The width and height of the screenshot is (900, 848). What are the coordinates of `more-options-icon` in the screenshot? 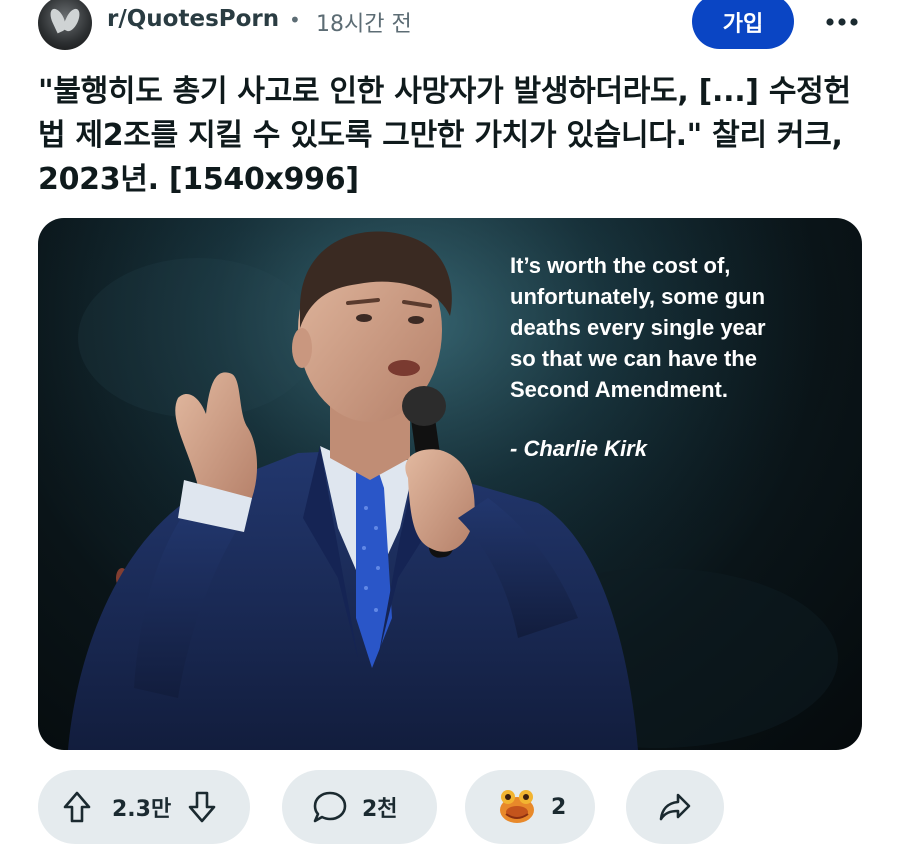 It's located at (842, 22).